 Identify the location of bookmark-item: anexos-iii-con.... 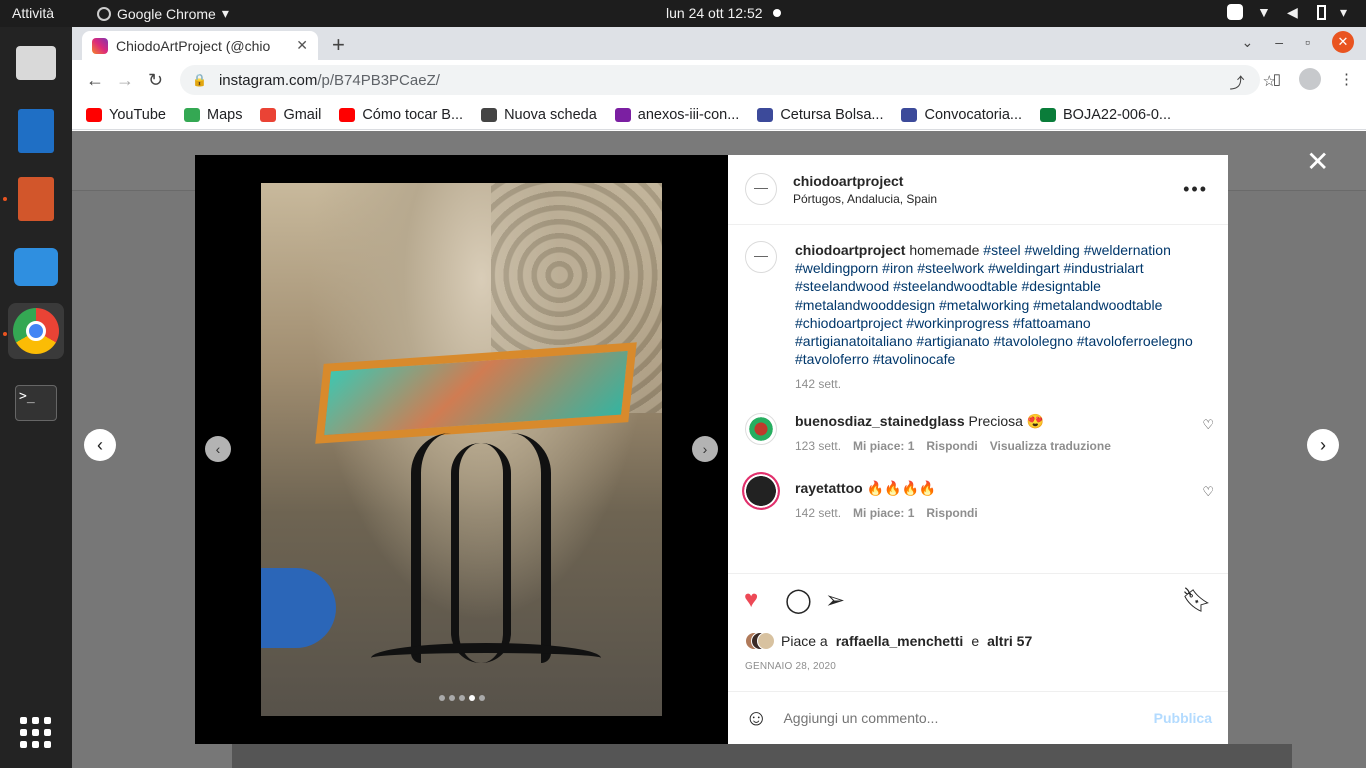
(676, 115).